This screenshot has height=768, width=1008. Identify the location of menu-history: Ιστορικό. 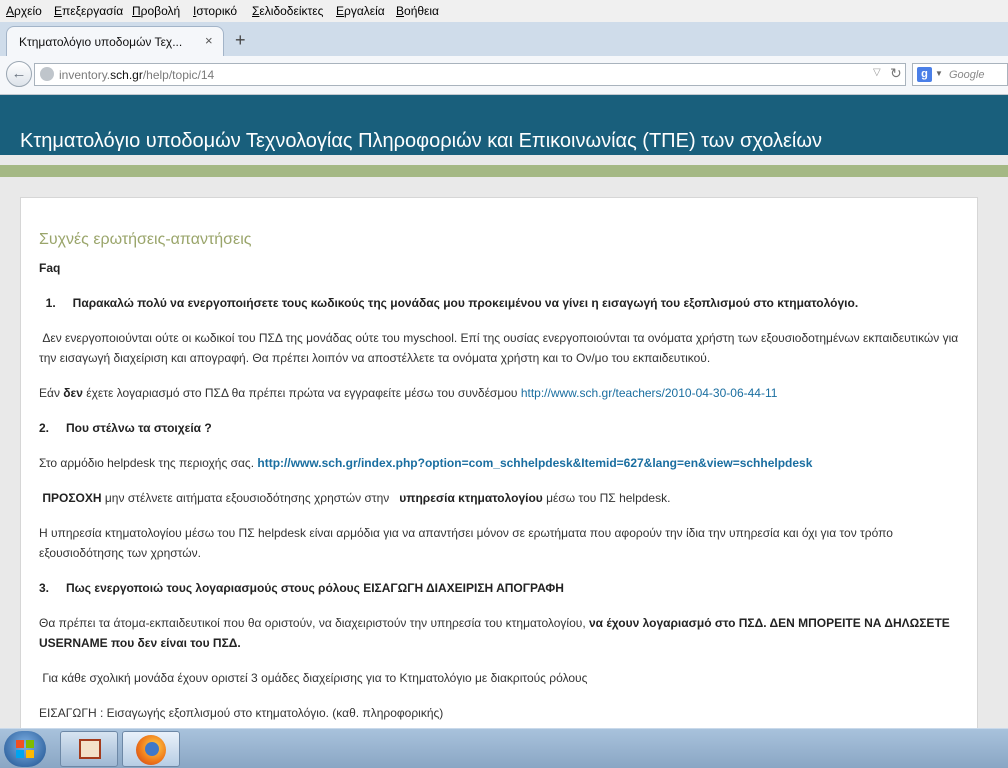
(215, 11).